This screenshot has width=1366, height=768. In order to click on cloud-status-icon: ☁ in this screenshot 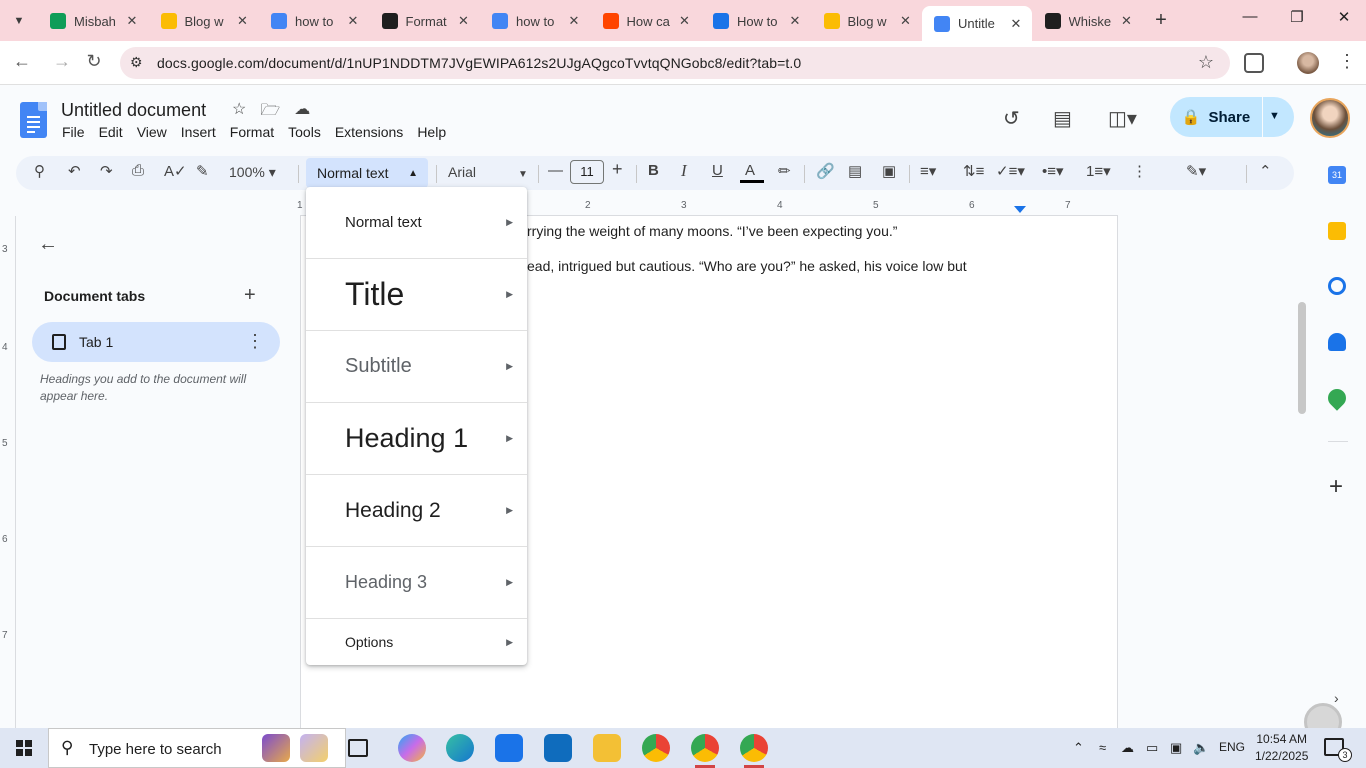, I will do `click(302, 112)`.